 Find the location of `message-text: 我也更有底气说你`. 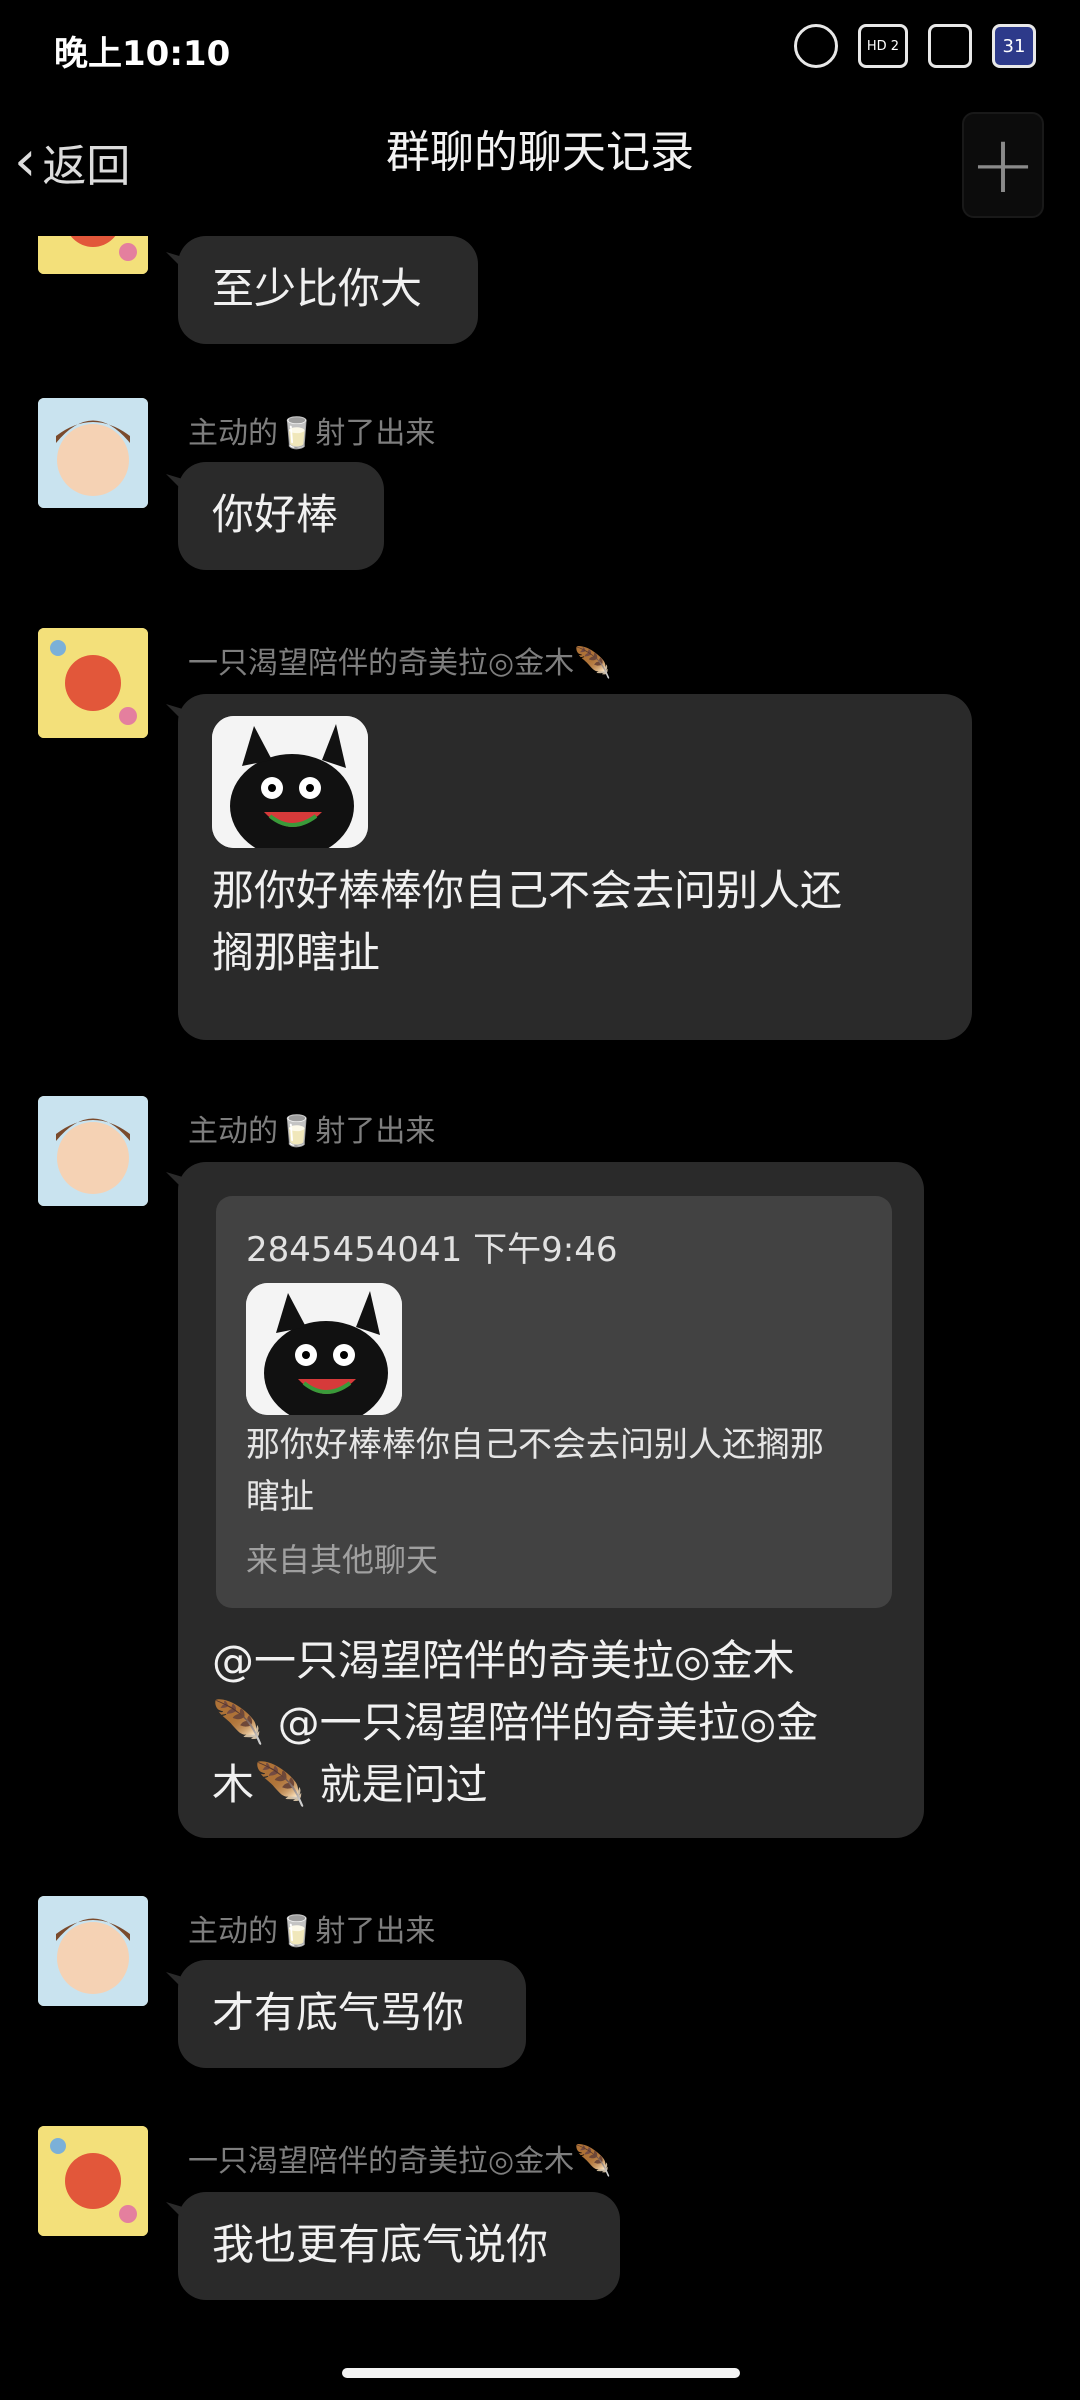

message-text: 我也更有底气说你 is located at coordinates (380, 2244).